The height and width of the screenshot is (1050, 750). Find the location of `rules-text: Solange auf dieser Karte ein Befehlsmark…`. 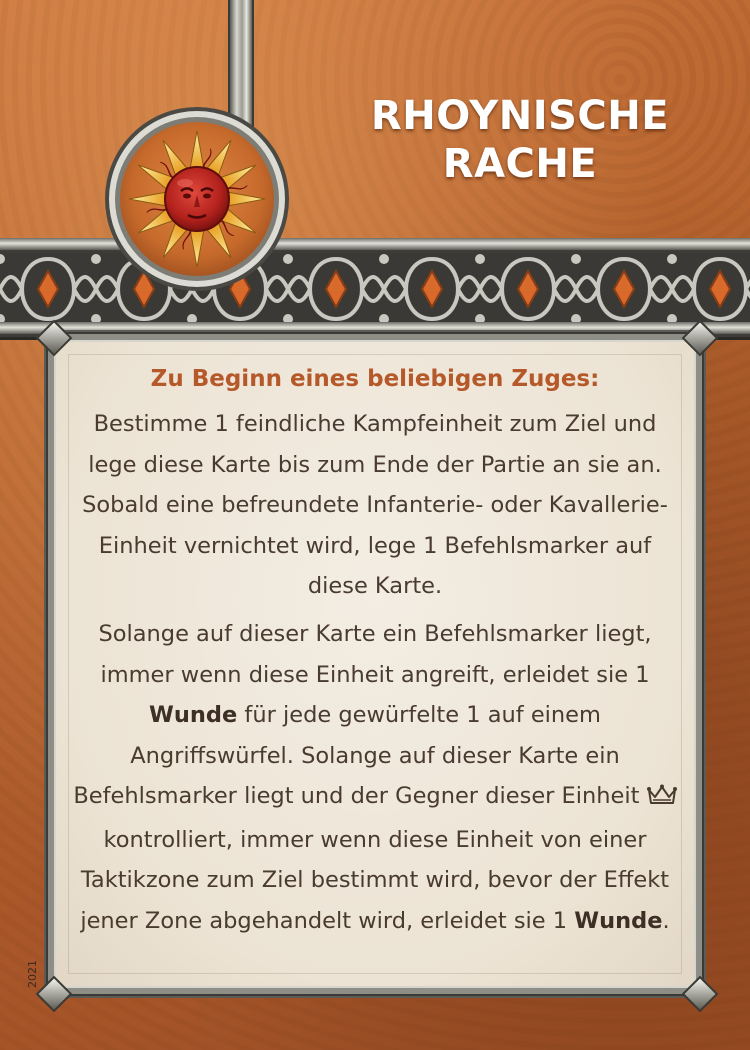

rules-text: Solange auf dieser Karte ein Befehlsmark… is located at coordinates (375, 654).